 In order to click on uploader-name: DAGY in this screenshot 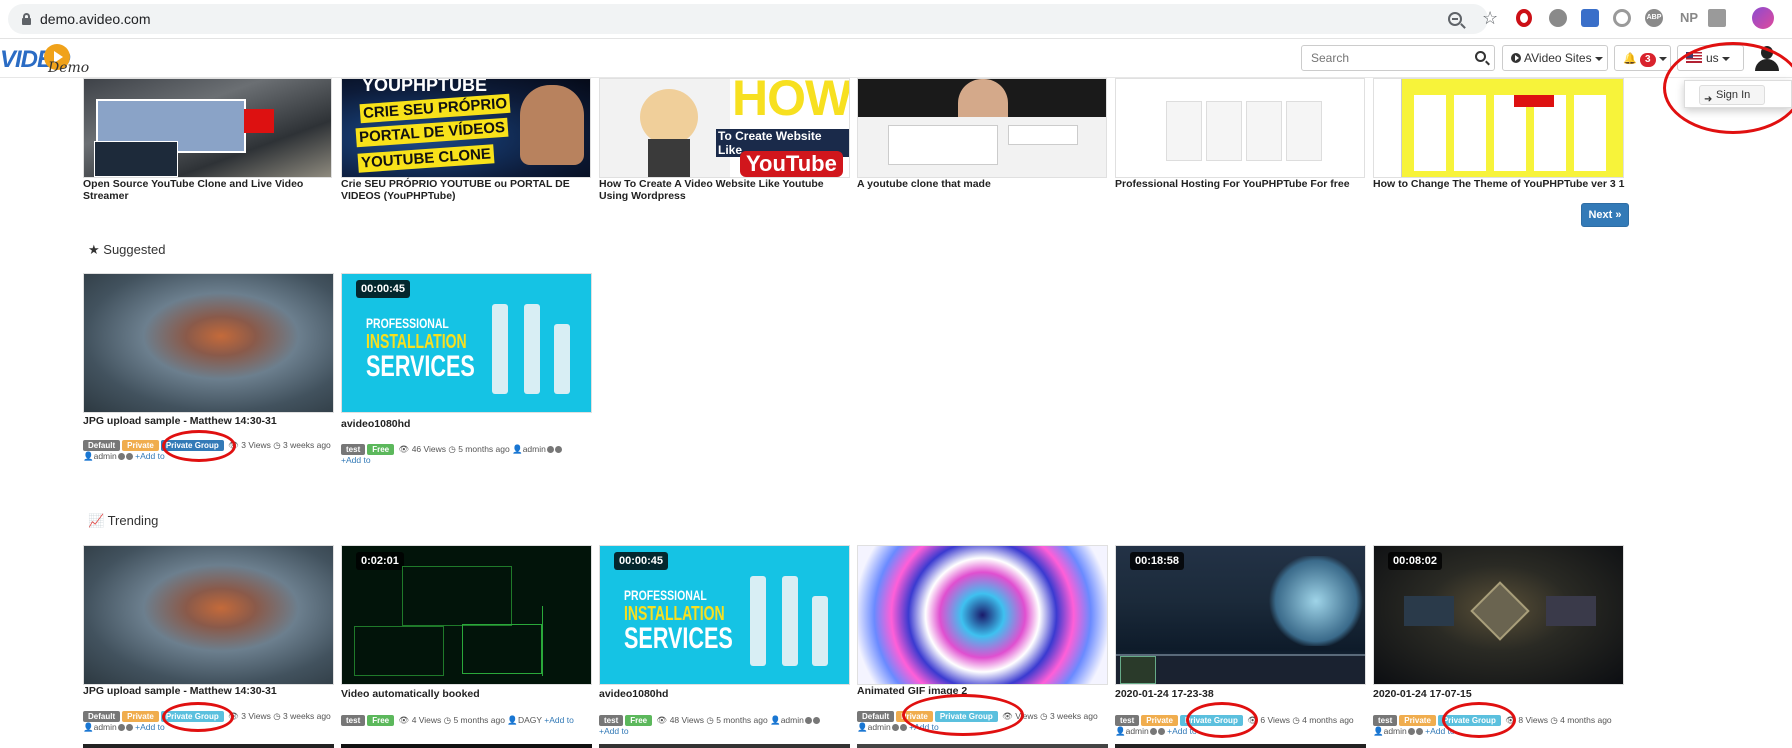, I will do `click(530, 720)`.